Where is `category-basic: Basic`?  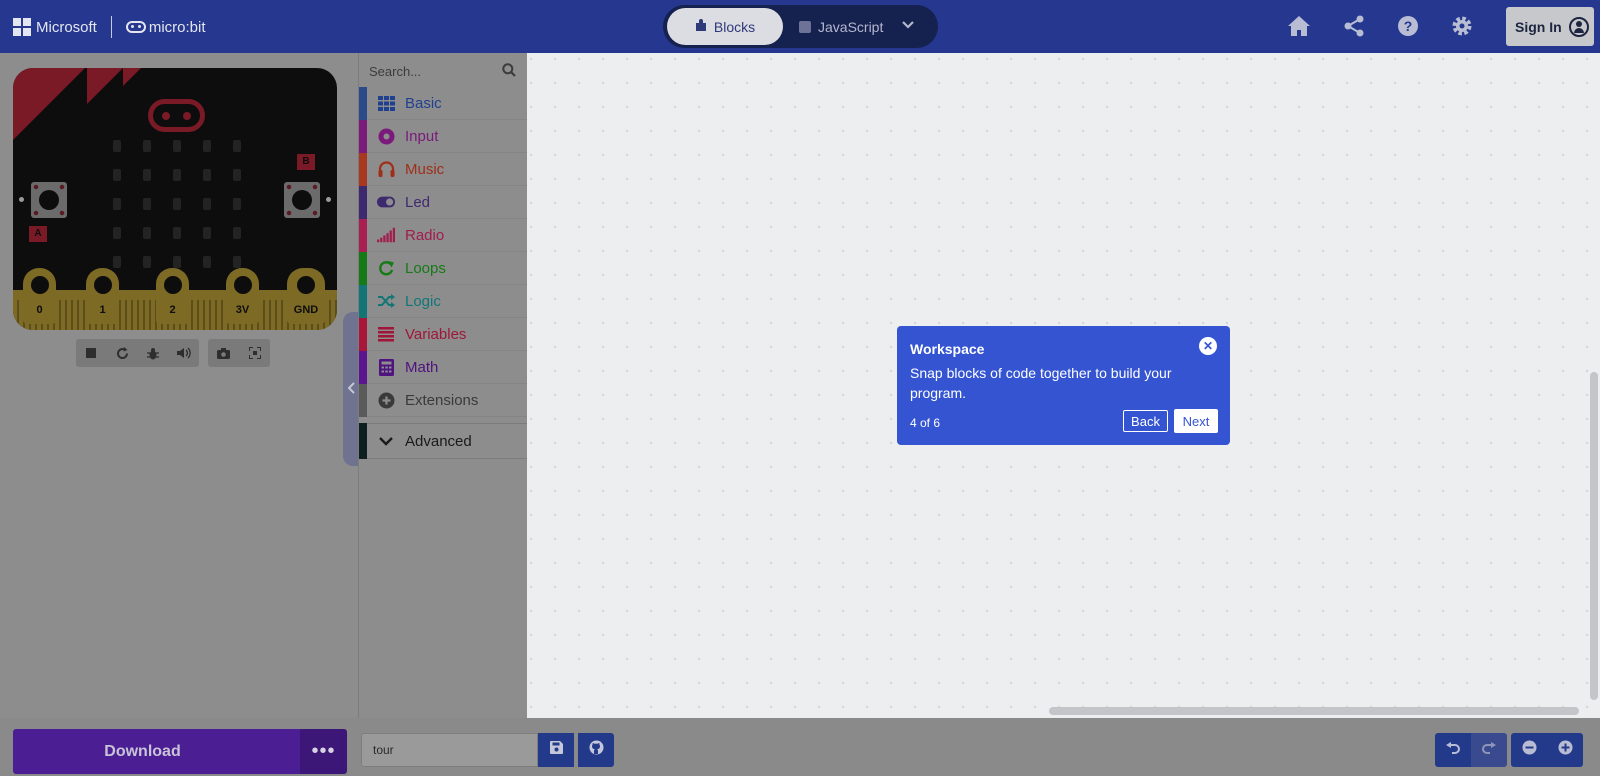 category-basic: Basic is located at coordinates (444, 103).